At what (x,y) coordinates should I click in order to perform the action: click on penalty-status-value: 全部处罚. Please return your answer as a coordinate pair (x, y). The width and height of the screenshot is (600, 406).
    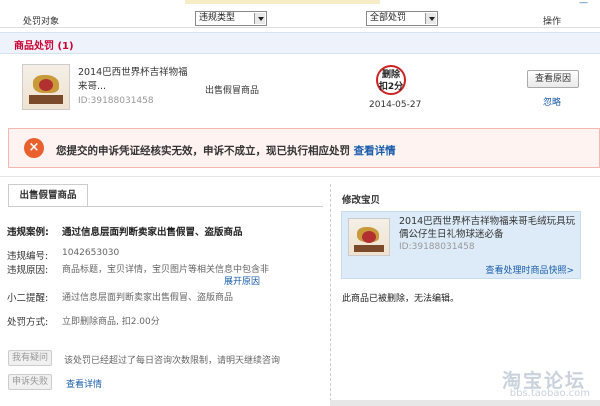
    Looking at the image, I should click on (388, 18).